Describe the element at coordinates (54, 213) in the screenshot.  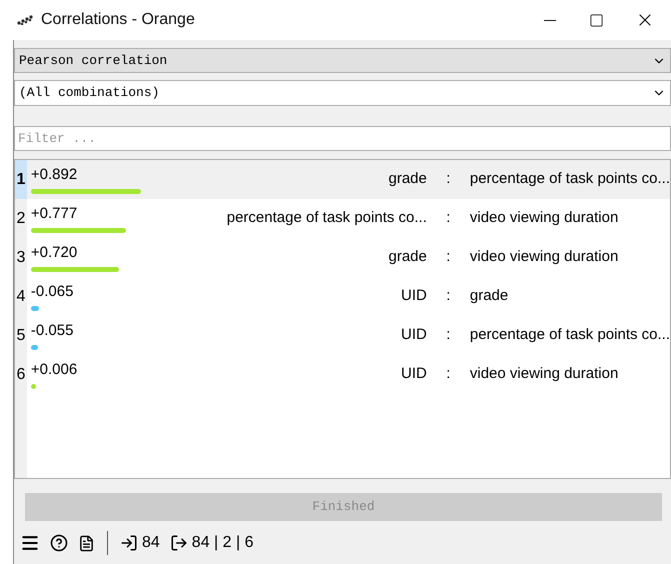
I see `correlation-value: +0.777` at that location.